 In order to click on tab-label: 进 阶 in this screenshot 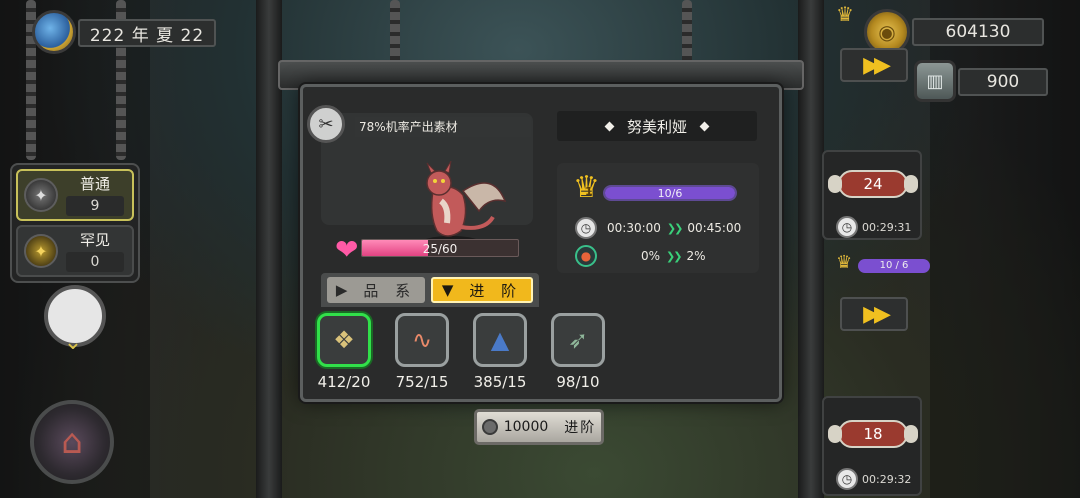, I will do `click(496, 290)`.